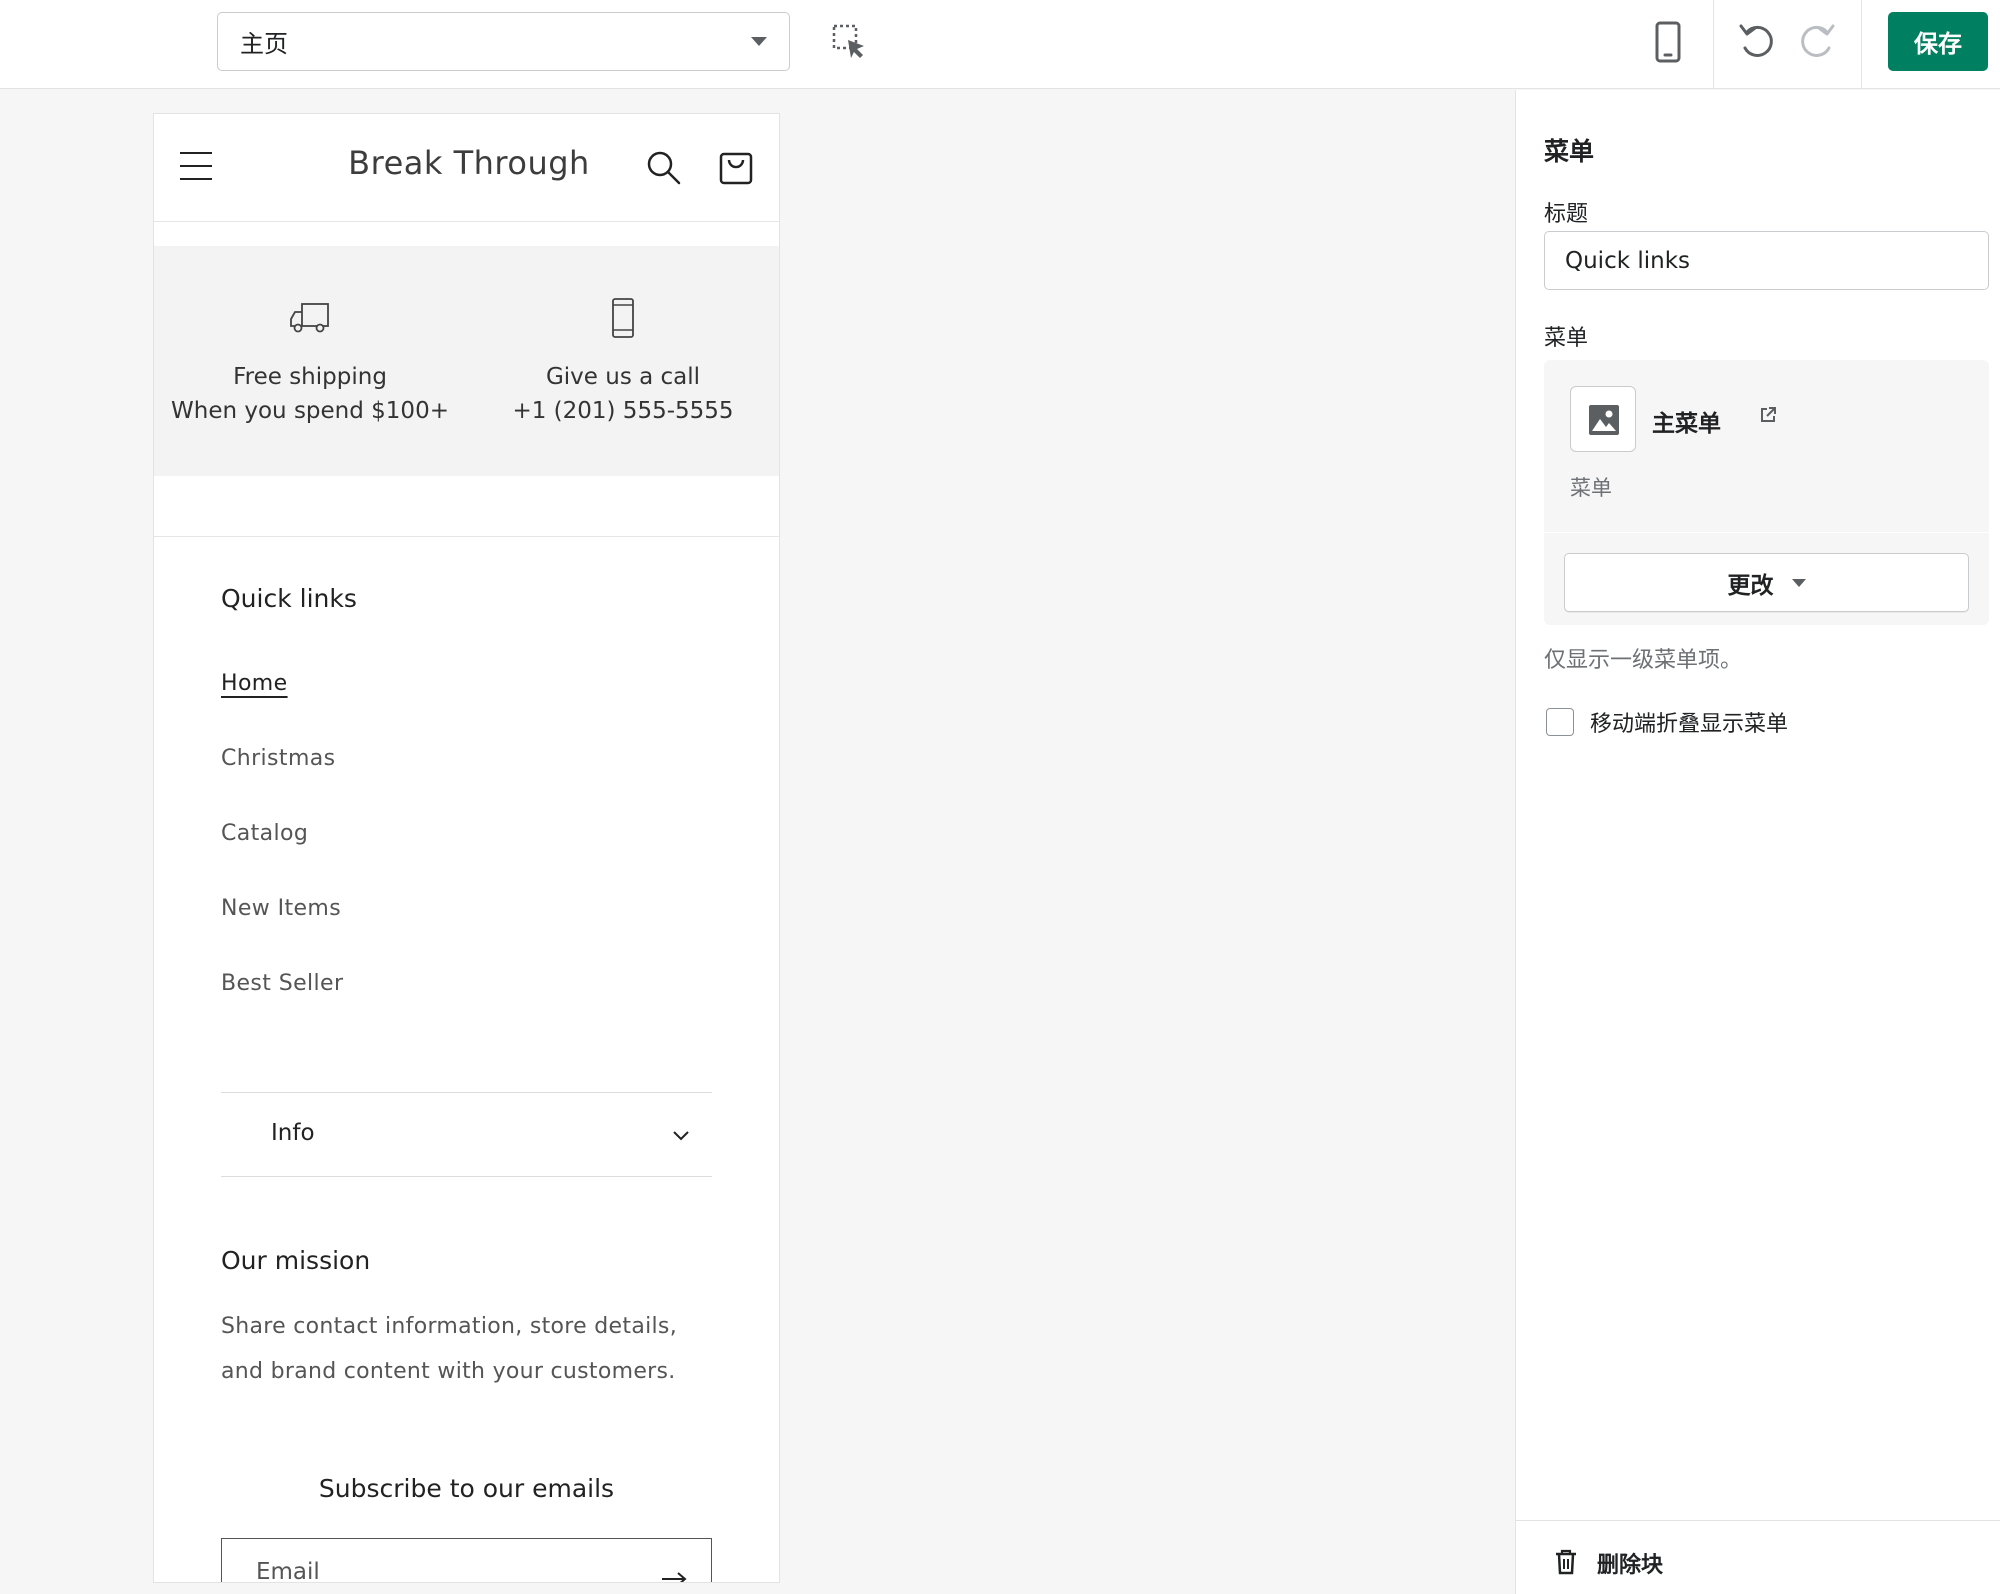  Describe the element at coordinates (1758, 1557) in the screenshot. I see `panel-footer: 删除块` at that location.